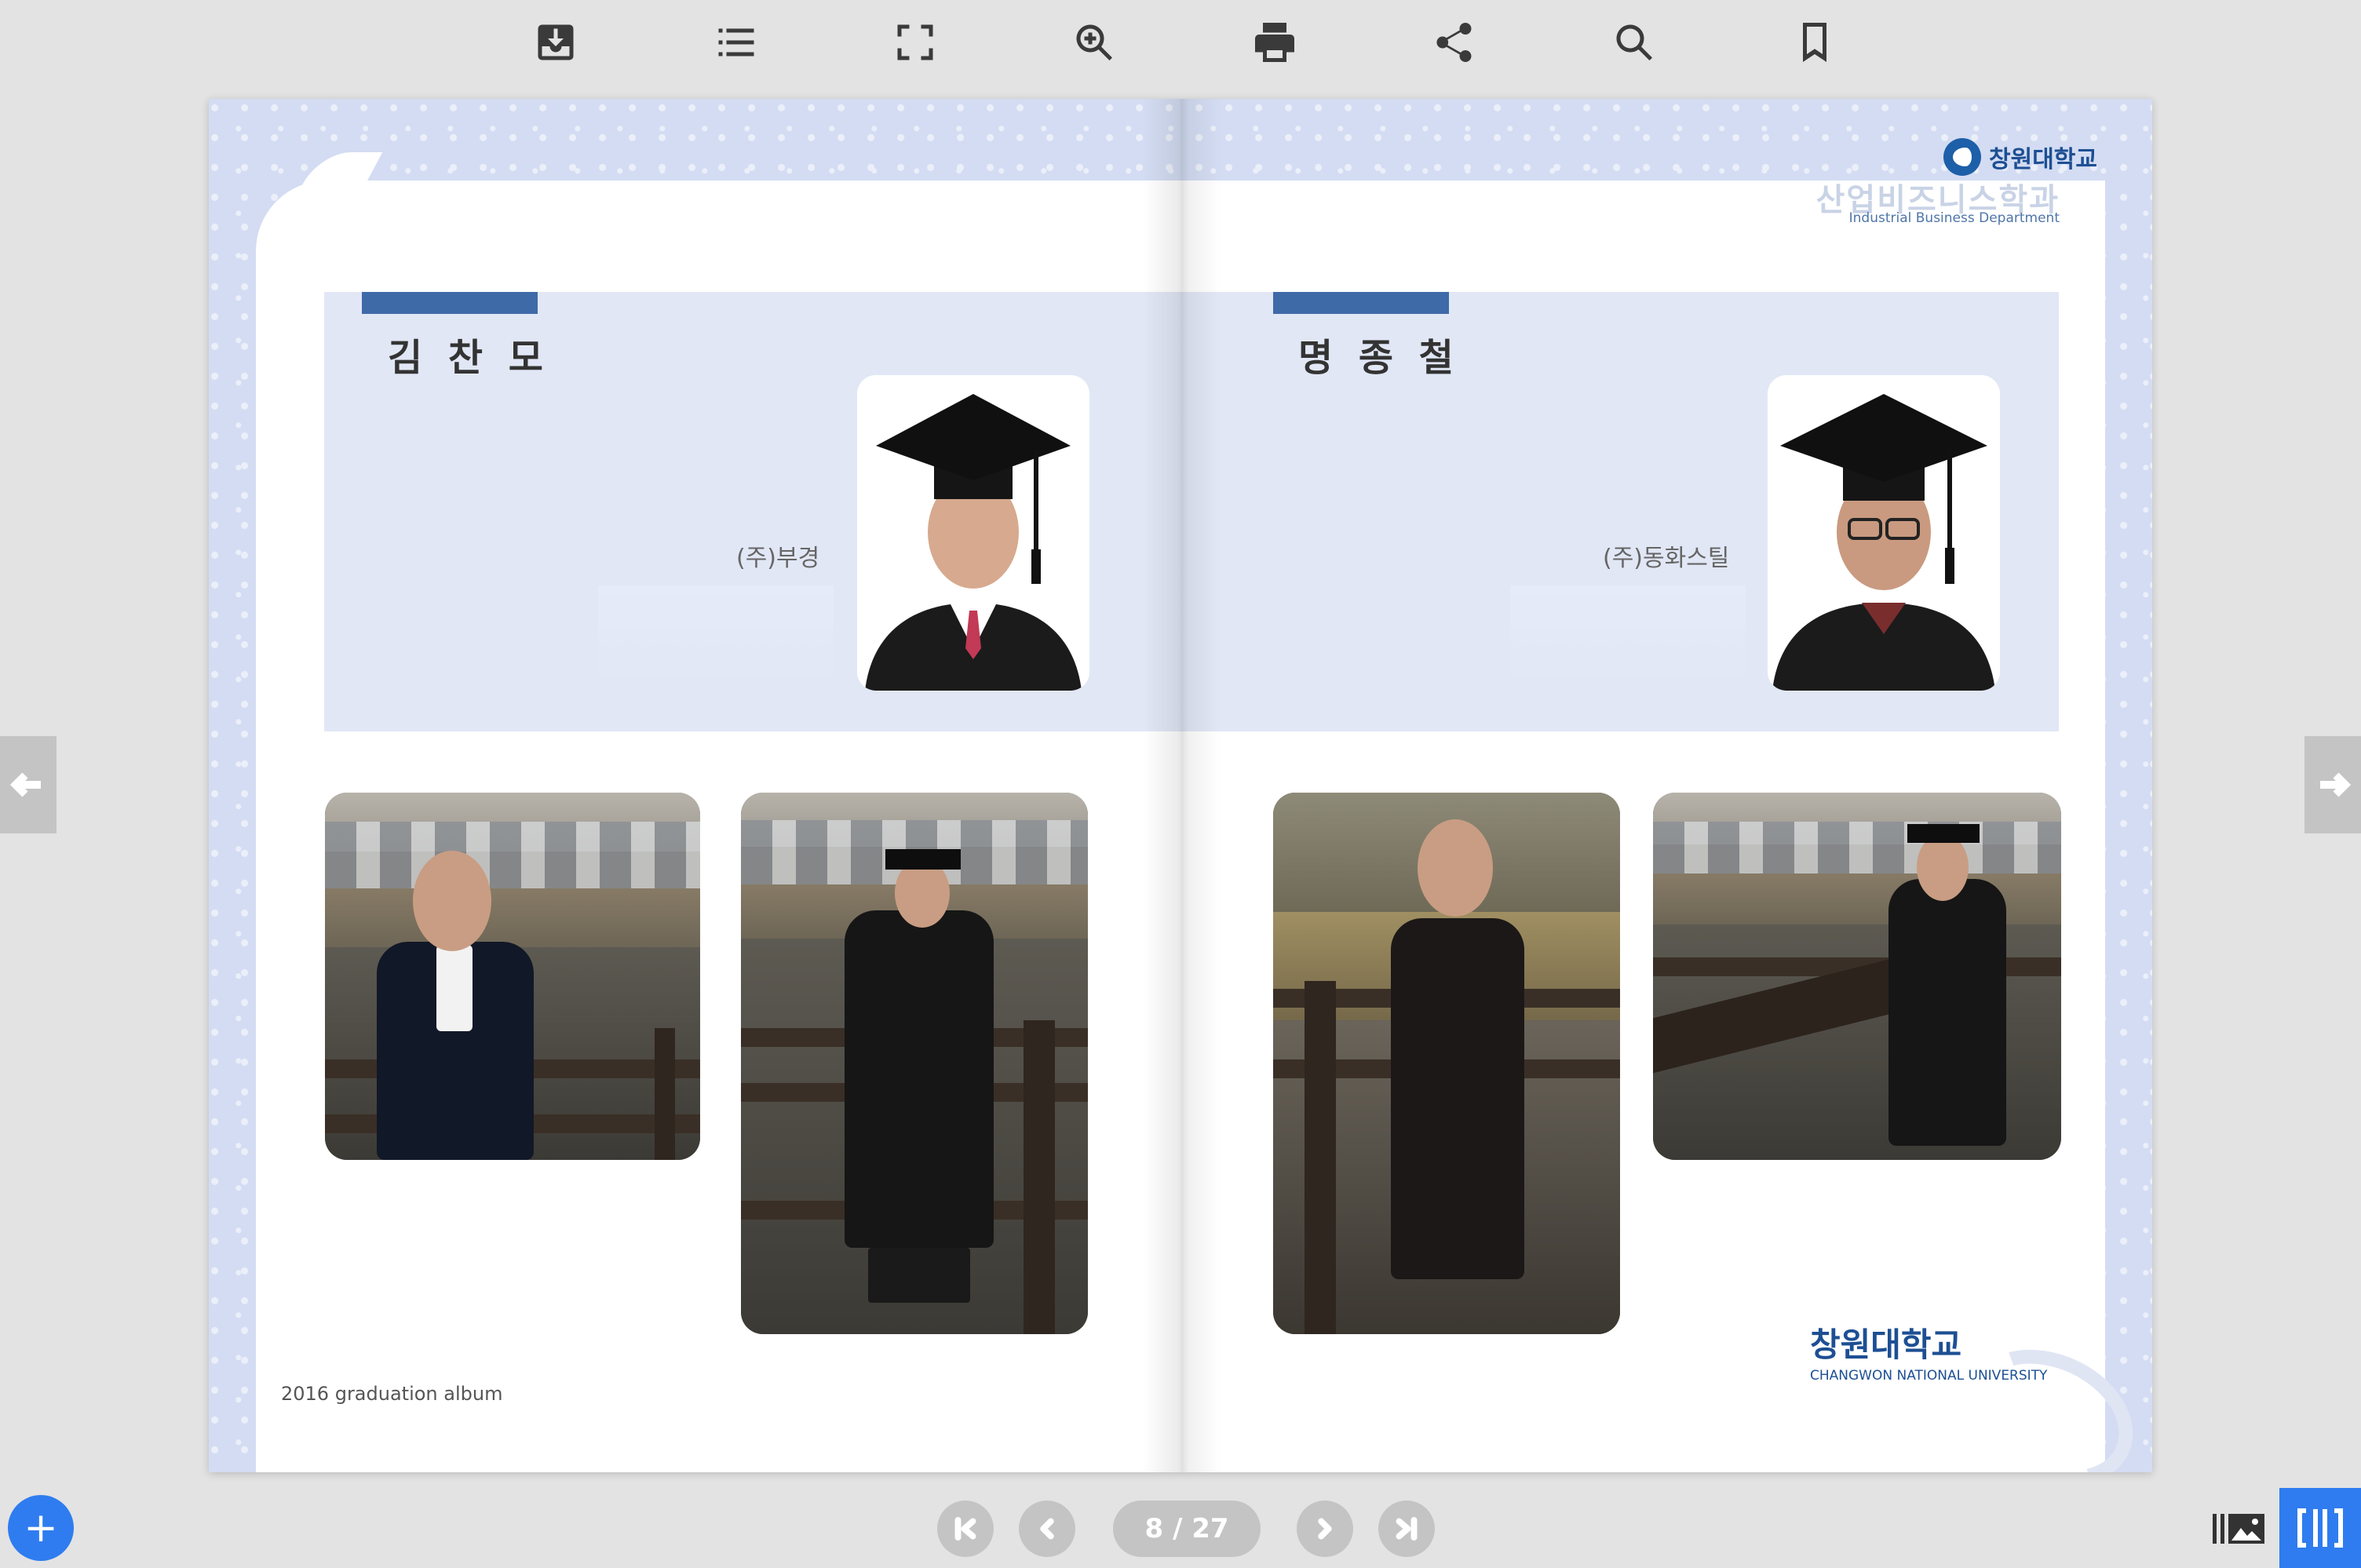 The height and width of the screenshot is (1568, 2361). Describe the element at coordinates (1857, 976) in the screenshot. I see `right-photo-gown` at that location.